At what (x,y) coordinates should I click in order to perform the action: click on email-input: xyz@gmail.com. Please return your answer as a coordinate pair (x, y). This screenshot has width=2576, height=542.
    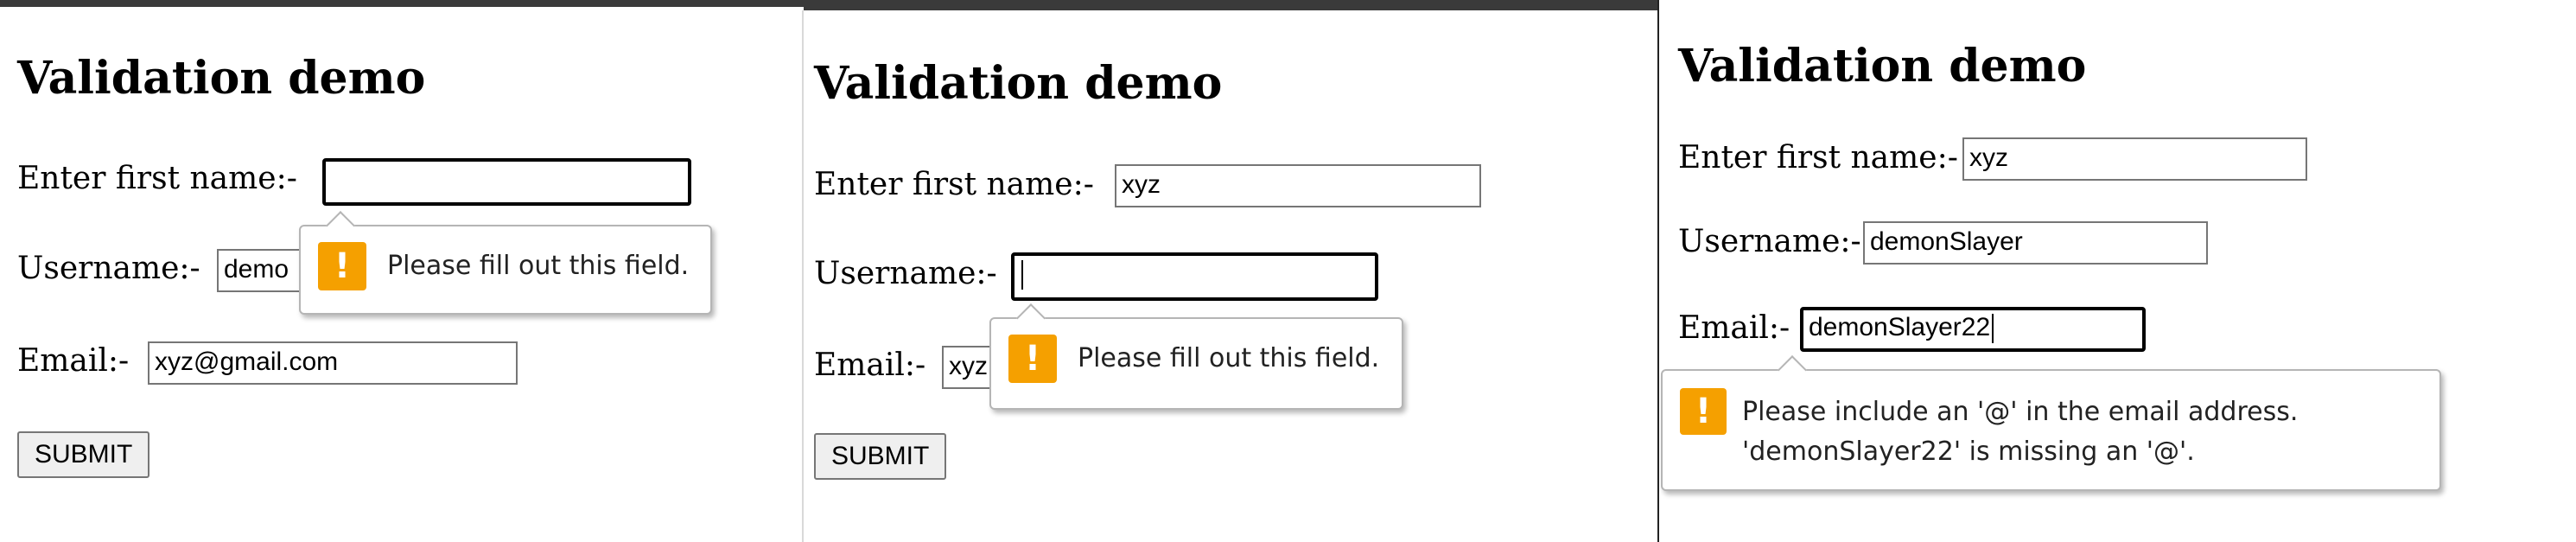
    Looking at the image, I should click on (333, 363).